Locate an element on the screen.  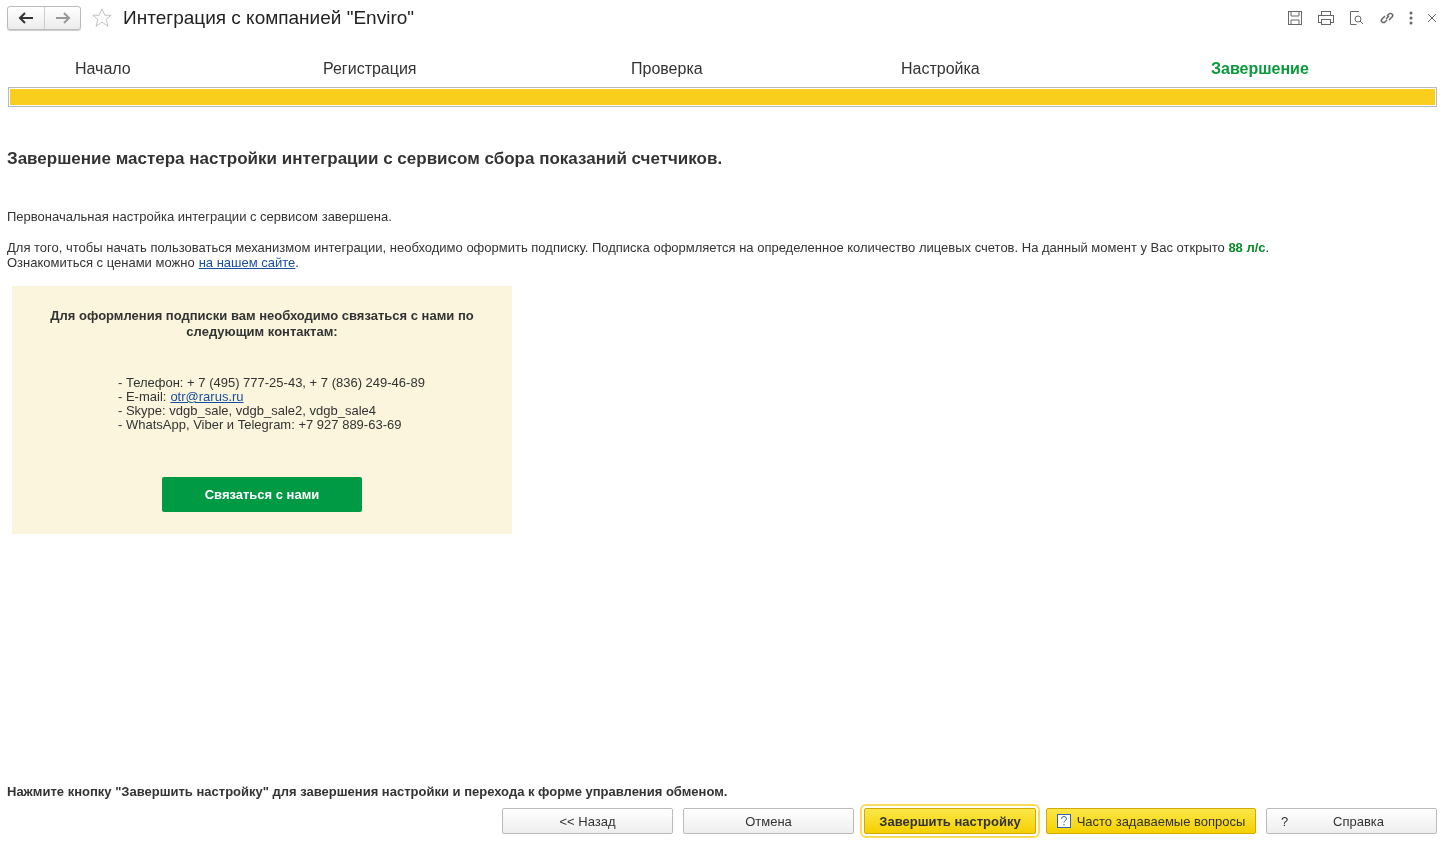
arrow-left-icon is located at coordinates (26, 18).